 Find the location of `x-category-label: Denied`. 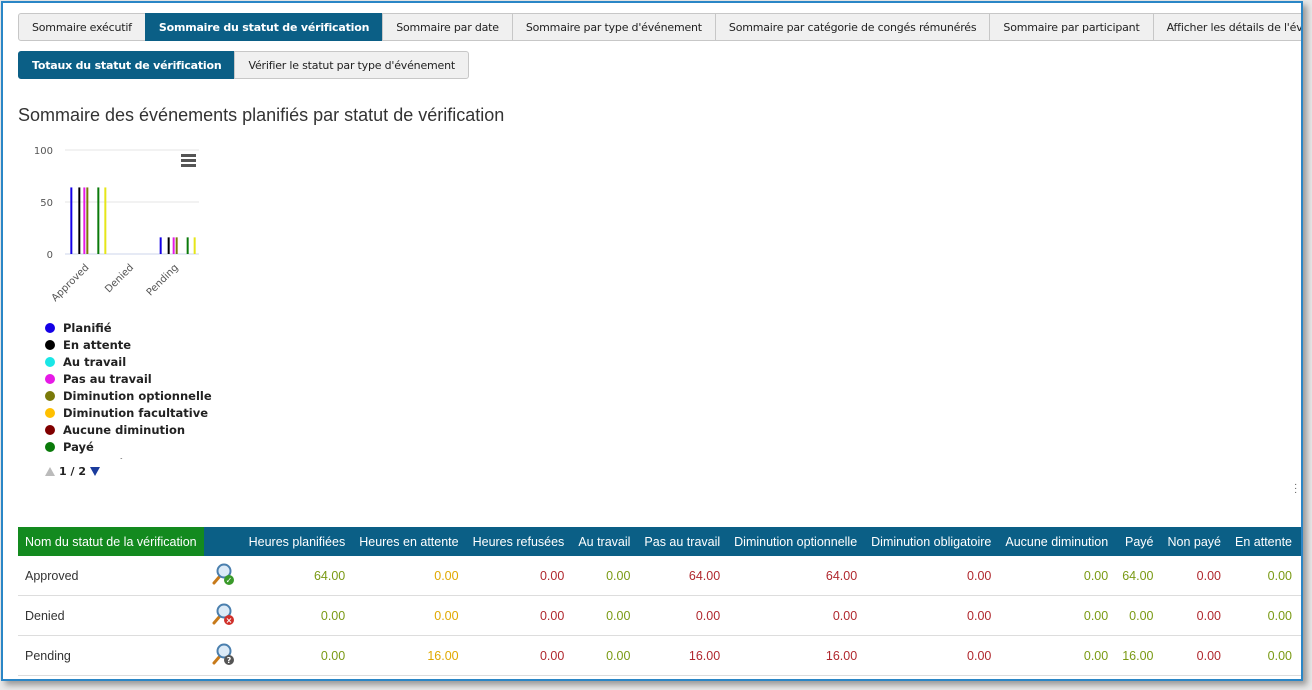

x-category-label: Denied is located at coordinates (119, 278).